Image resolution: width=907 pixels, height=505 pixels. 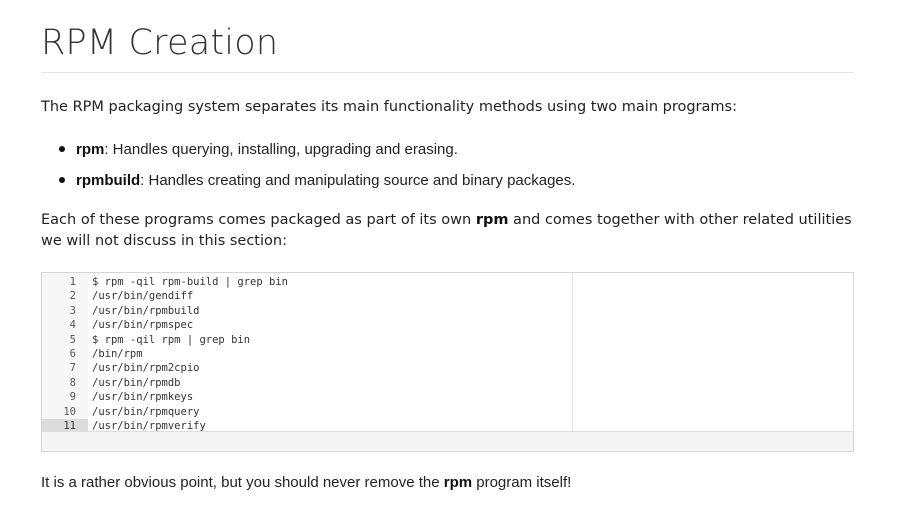 I want to click on line-number: 7, so click(x=72, y=368).